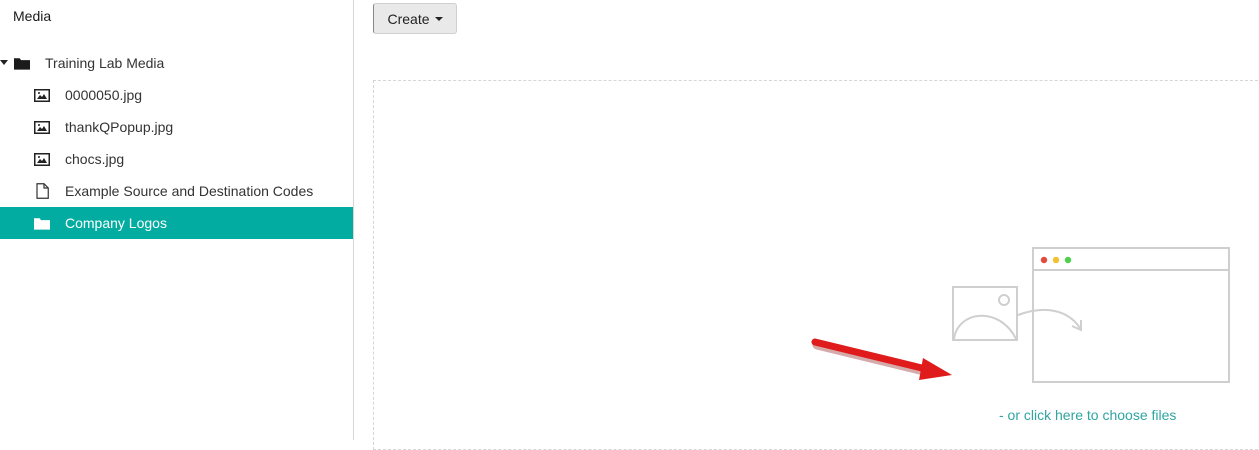 This screenshot has height=450, width=1259. I want to click on tree-item-label: chocs.jpg, so click(95, 159).